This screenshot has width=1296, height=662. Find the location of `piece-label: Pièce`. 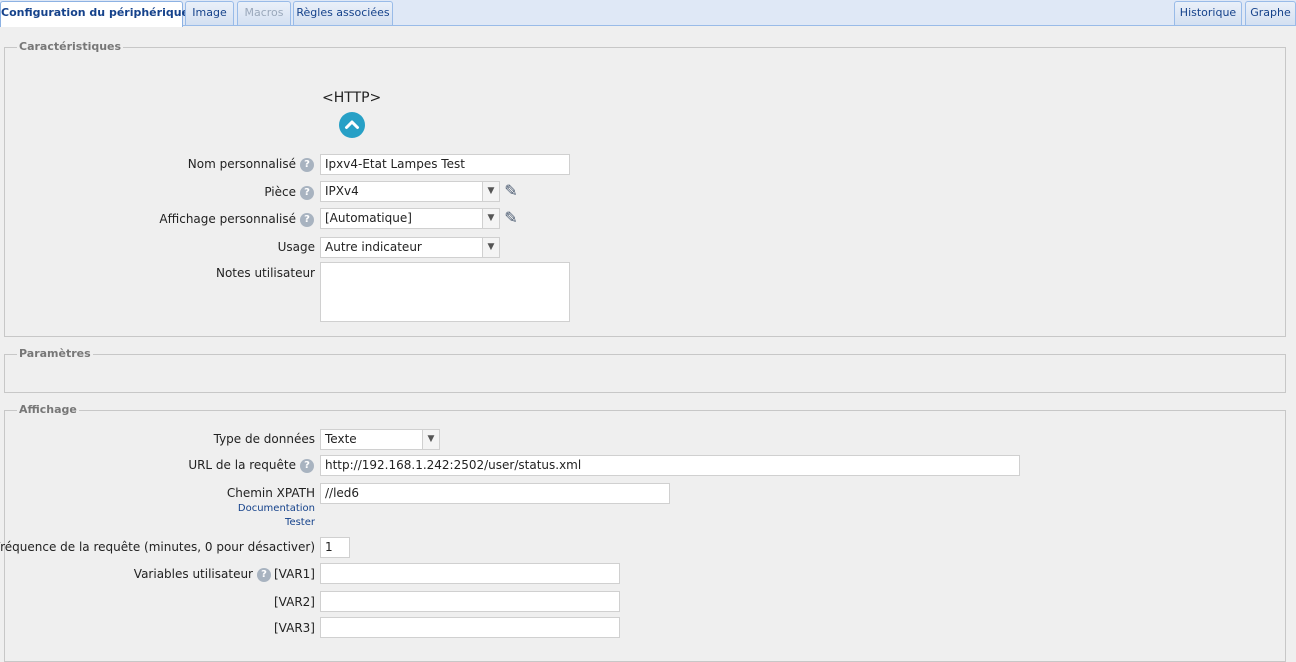

piece-label: Pièce is located at coordinates (280, 192).